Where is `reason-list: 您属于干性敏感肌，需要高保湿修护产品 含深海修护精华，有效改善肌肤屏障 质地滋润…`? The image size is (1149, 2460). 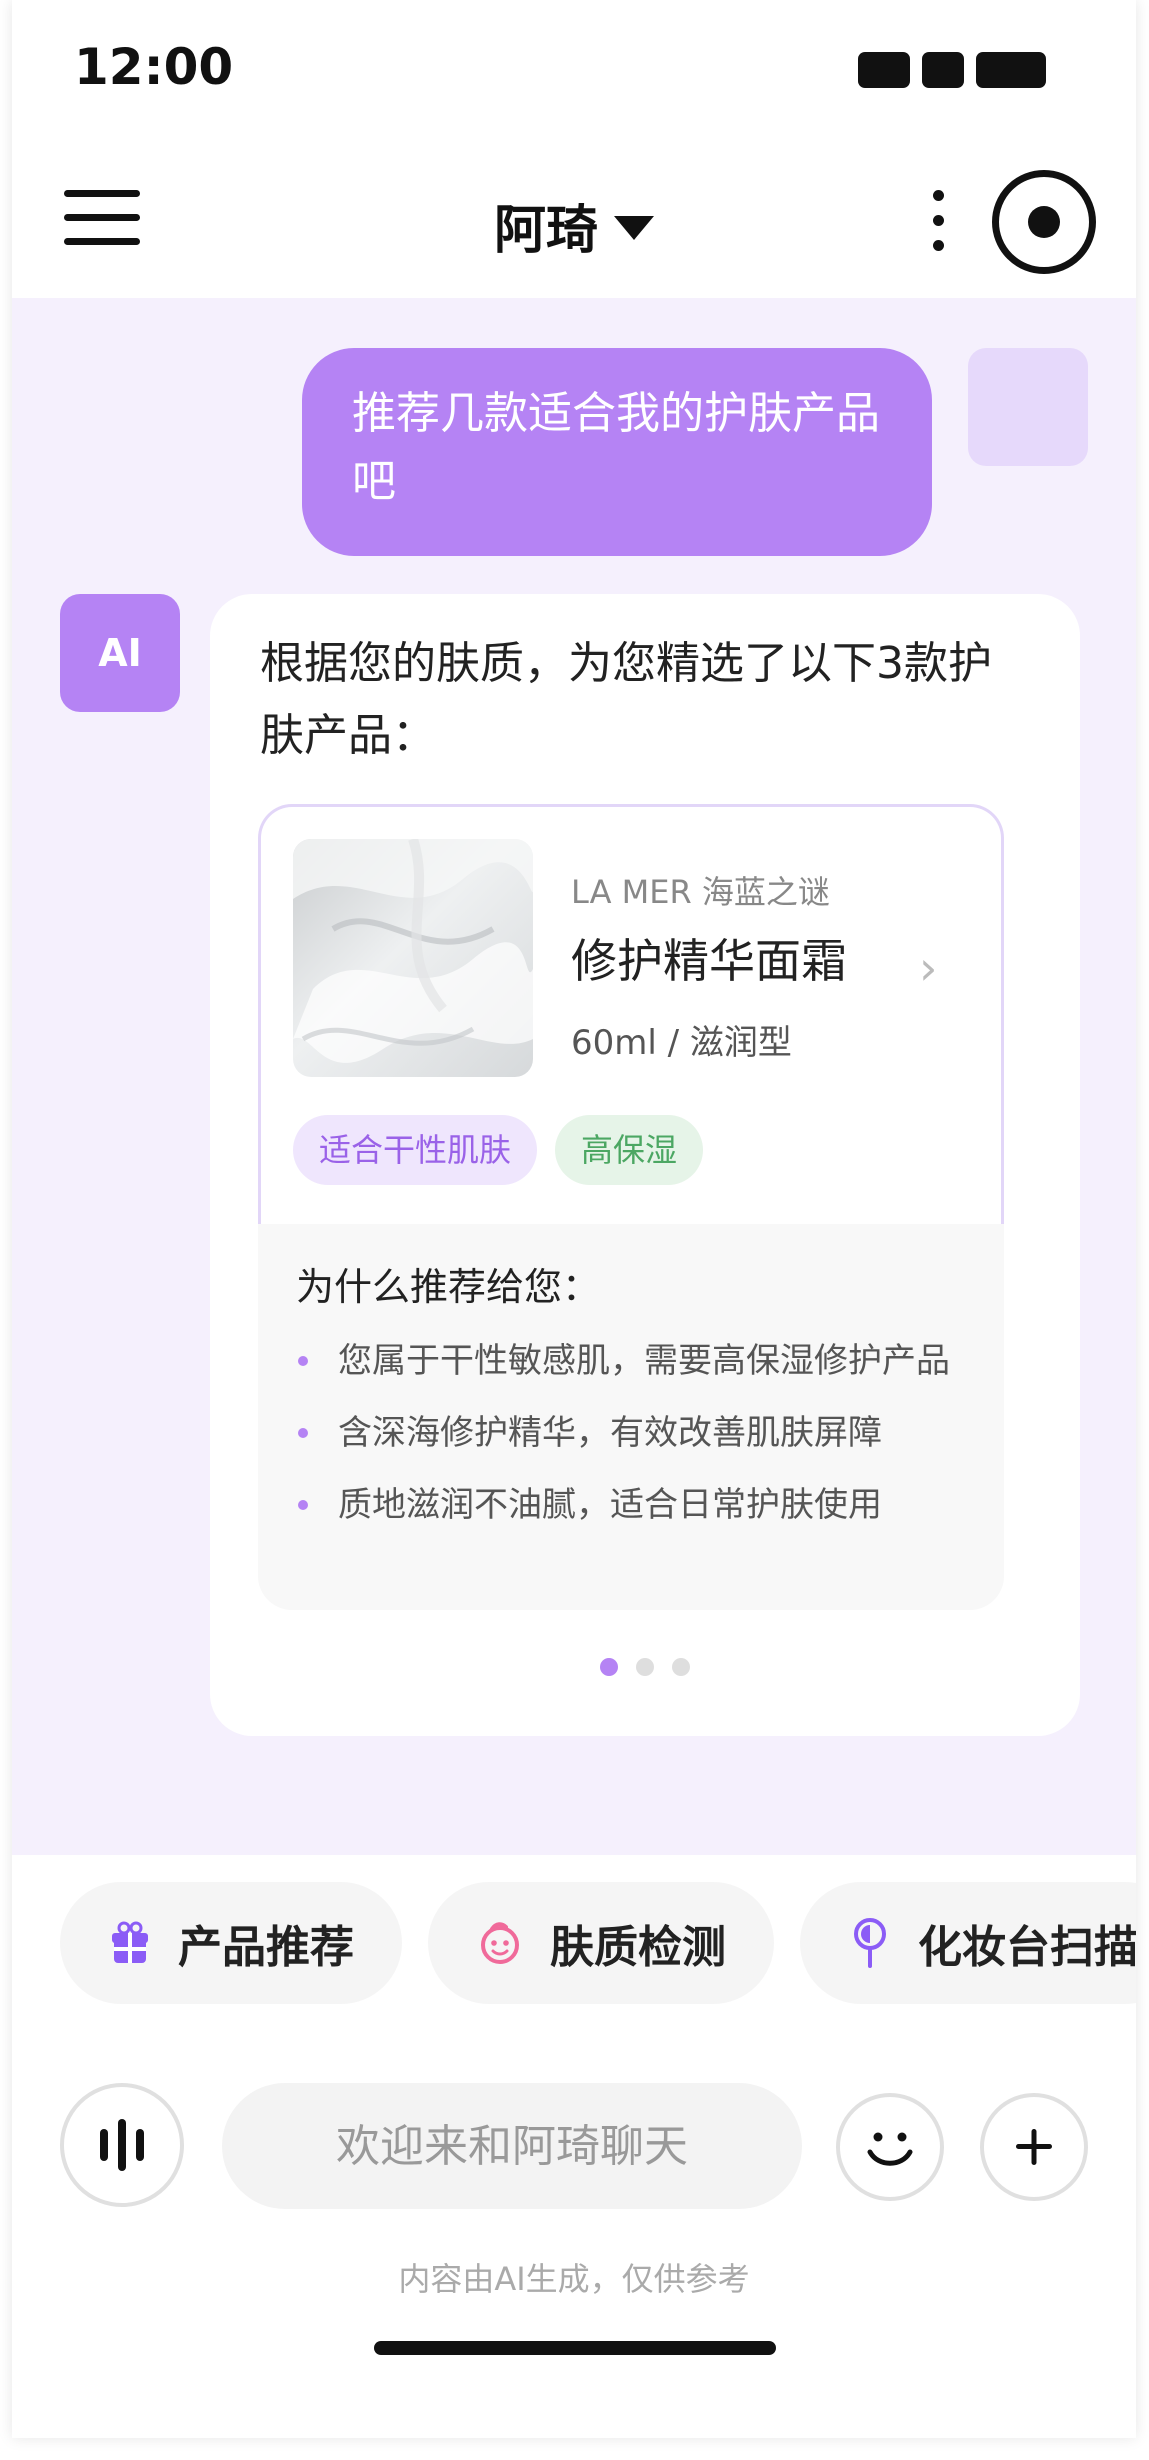
reason-list: 您属于干性敏感肌，需要高保湿修护产品 含深海修护精华，有效改善肌肤屏障 质地滋润… is located at coordinates (631, 1433).